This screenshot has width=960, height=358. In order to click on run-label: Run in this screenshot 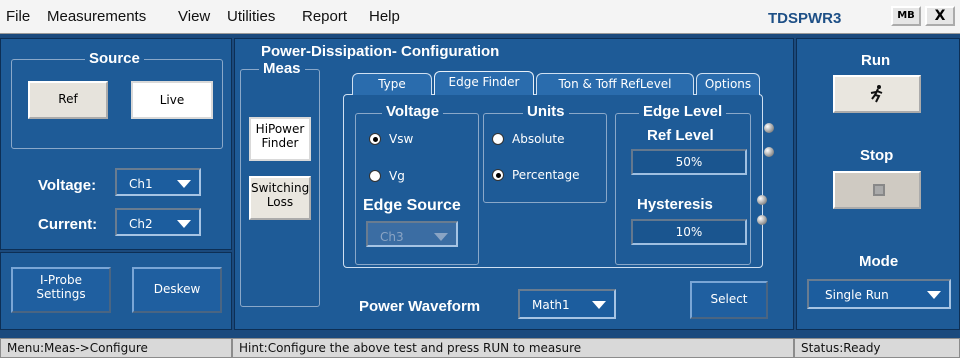, I will do `click(876, 60)`.